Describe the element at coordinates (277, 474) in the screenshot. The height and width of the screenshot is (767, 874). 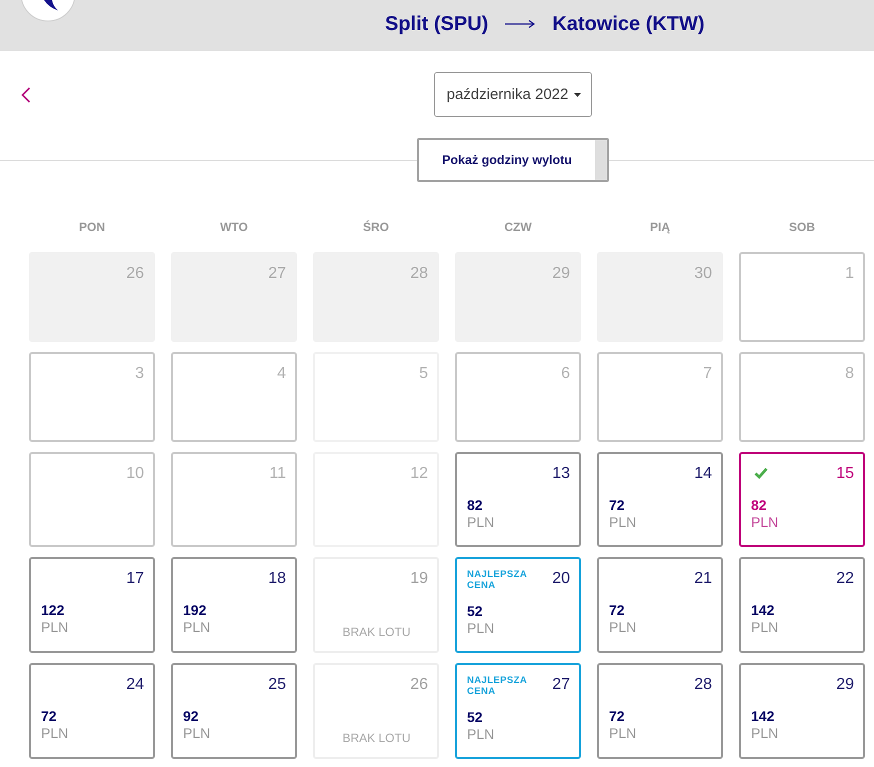
I see `day-number: 11` at that location.